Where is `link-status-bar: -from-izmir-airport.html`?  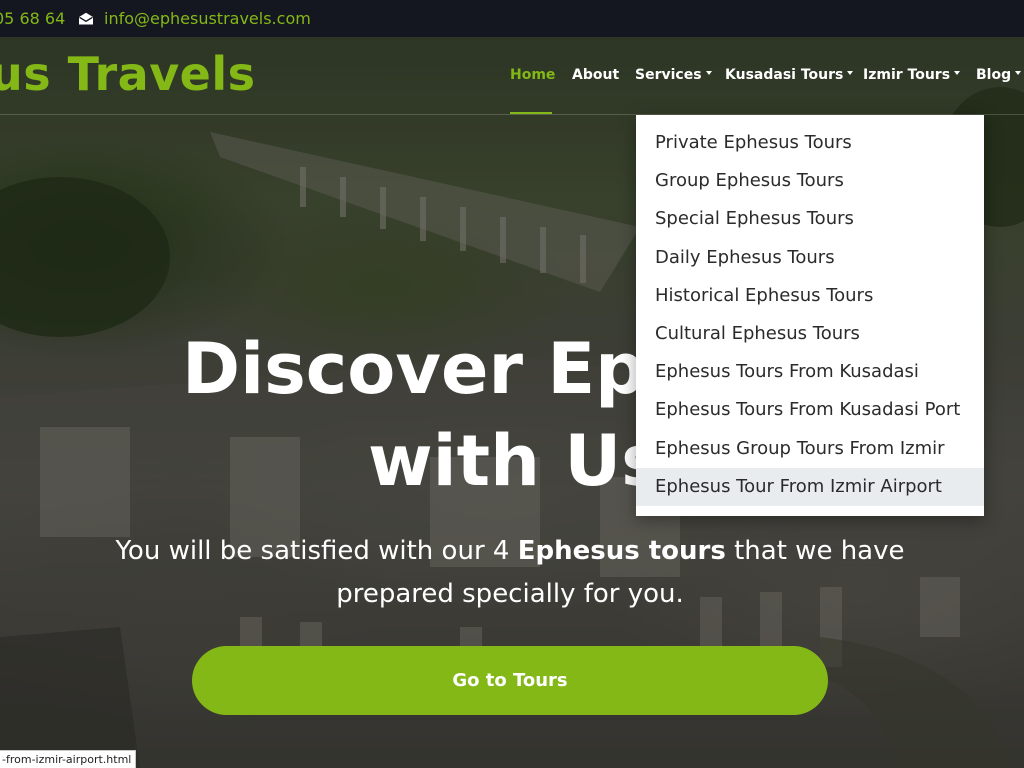
link-status-bar: -from-izmir-airport.html is located at coordinates (68, 759).